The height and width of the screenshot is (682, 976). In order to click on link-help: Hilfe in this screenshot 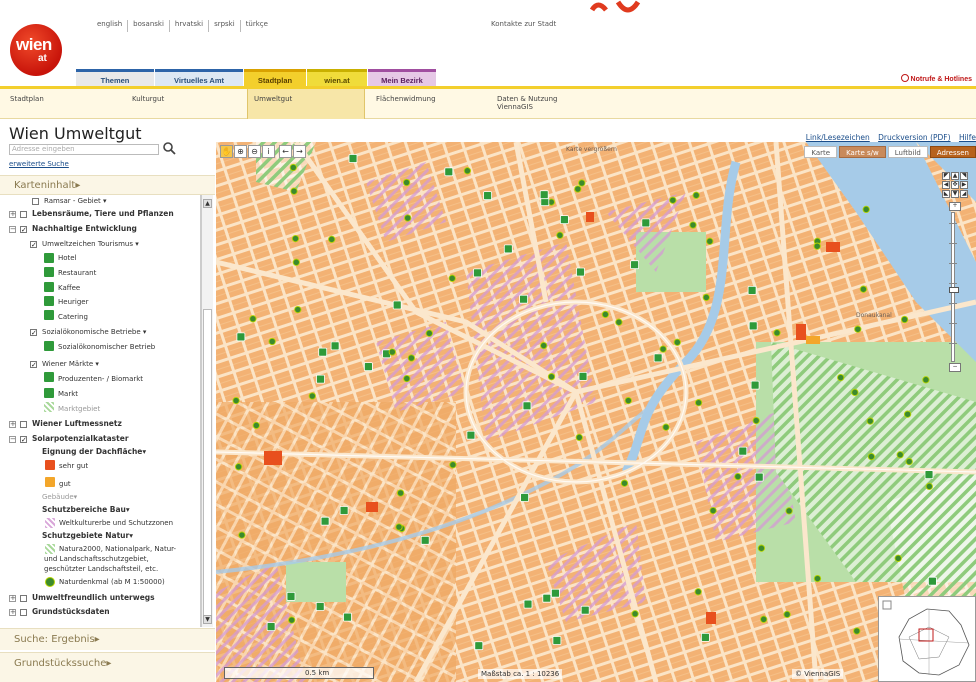, I will do `click(967, 137)`.